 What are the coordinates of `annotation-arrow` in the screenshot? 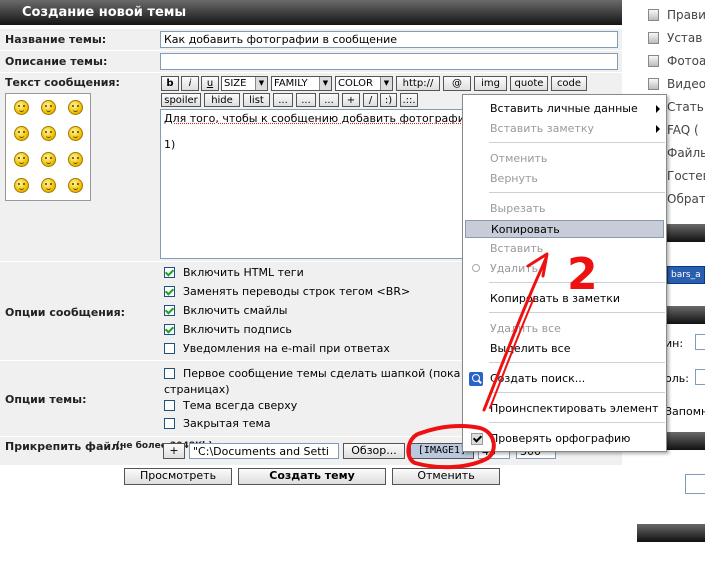 It's located at (515, 334).